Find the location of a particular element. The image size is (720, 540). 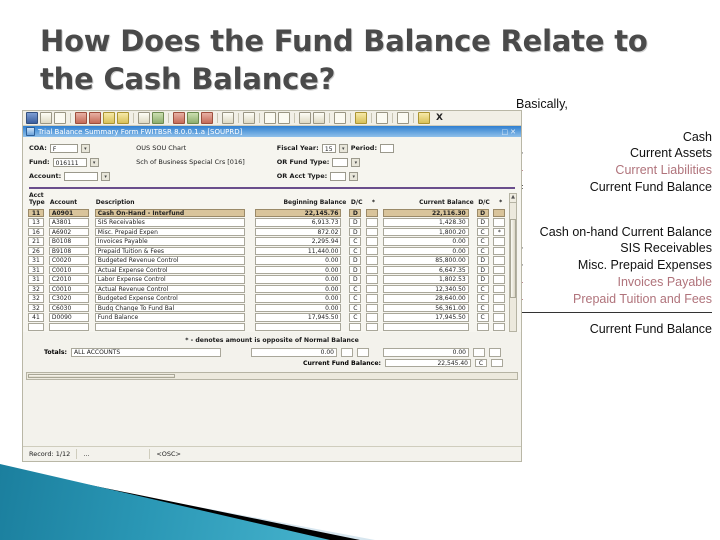

hint-icon is located at coordinates (424, 118).